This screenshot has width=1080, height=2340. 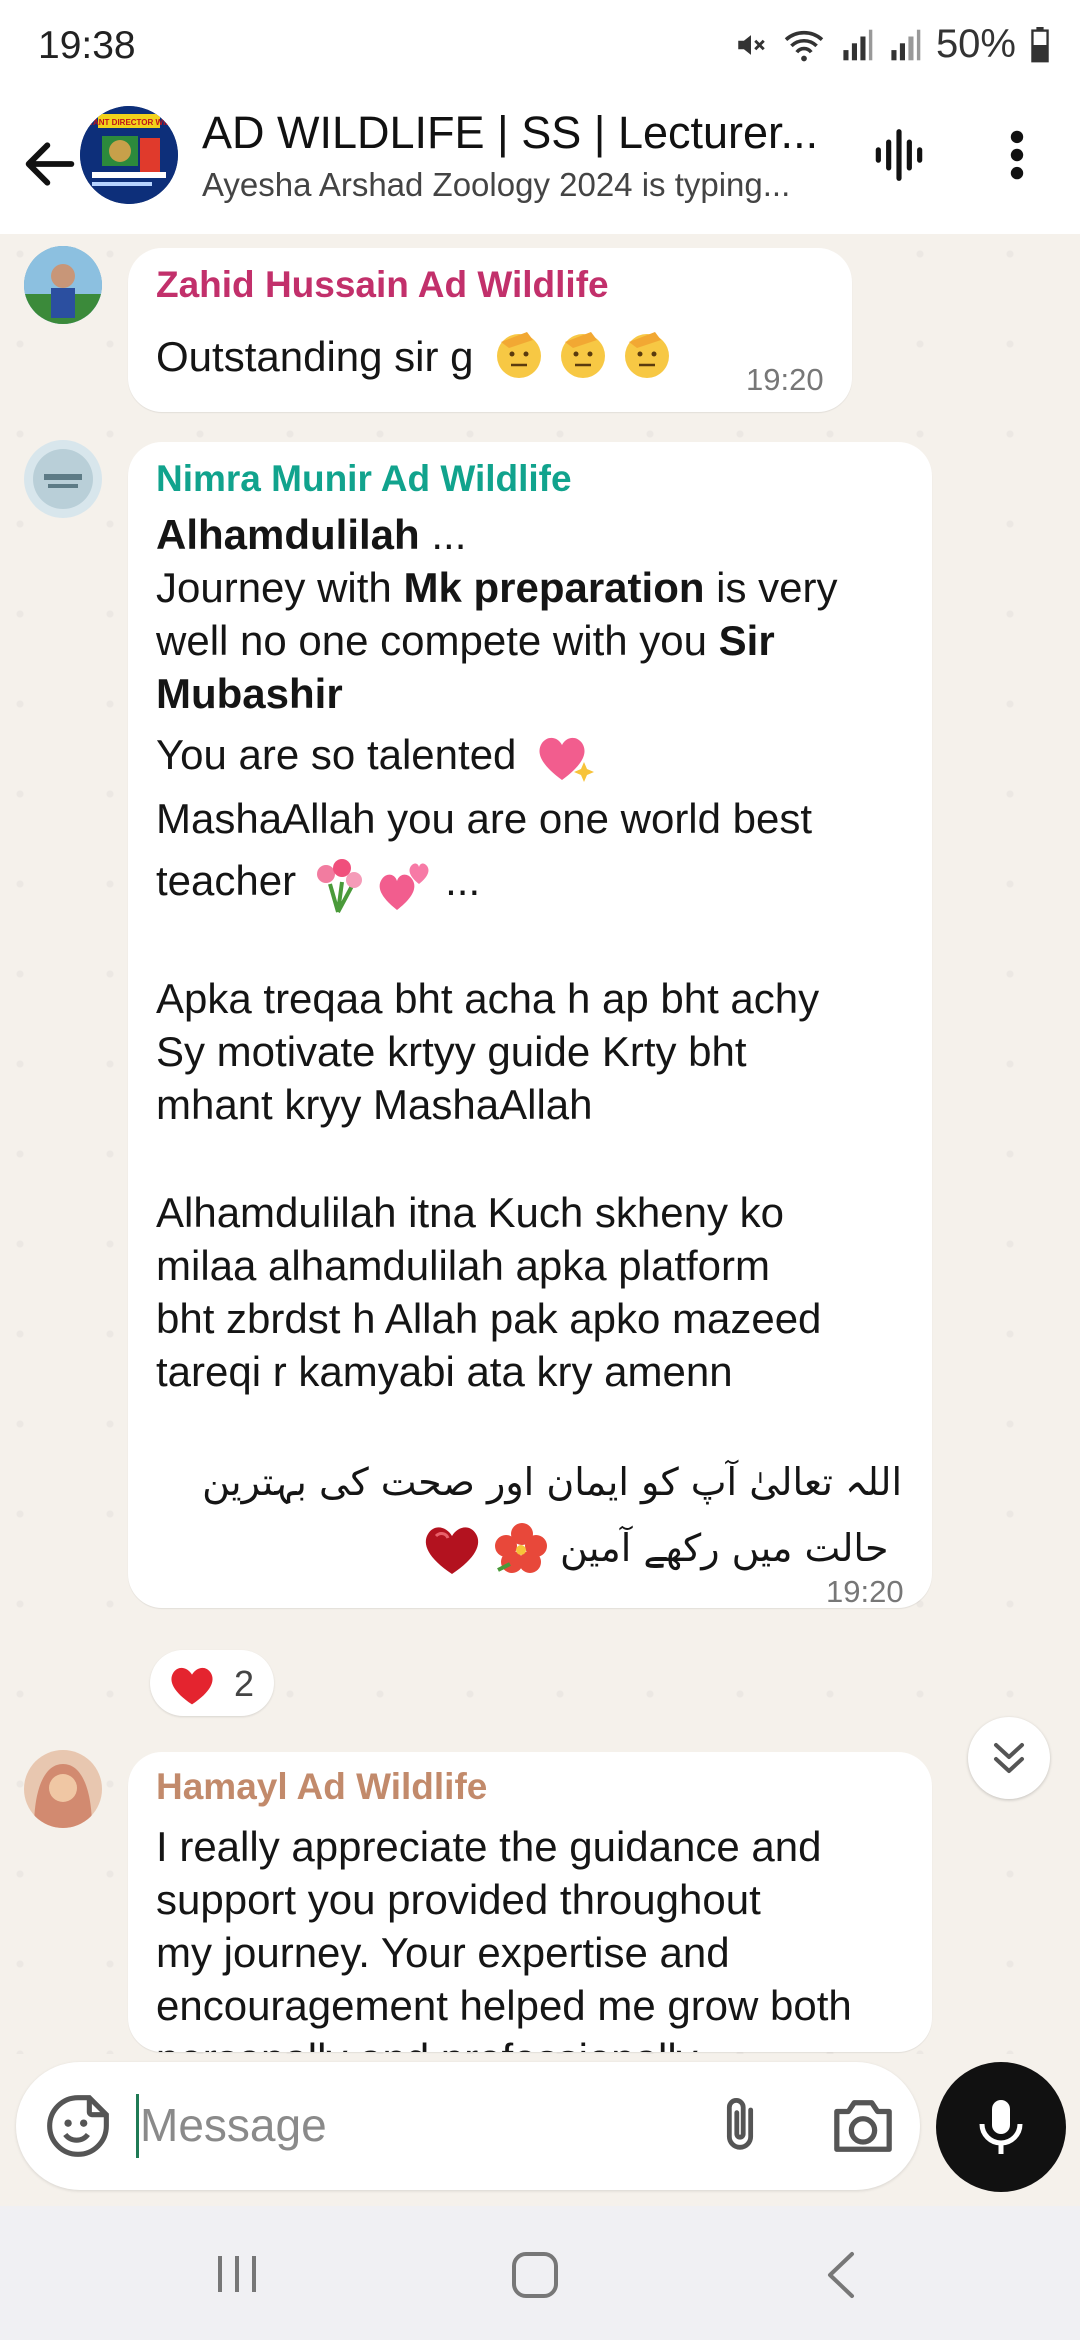 I want to click on double-chevron-down-icon, so click(x=1009, y=1758).